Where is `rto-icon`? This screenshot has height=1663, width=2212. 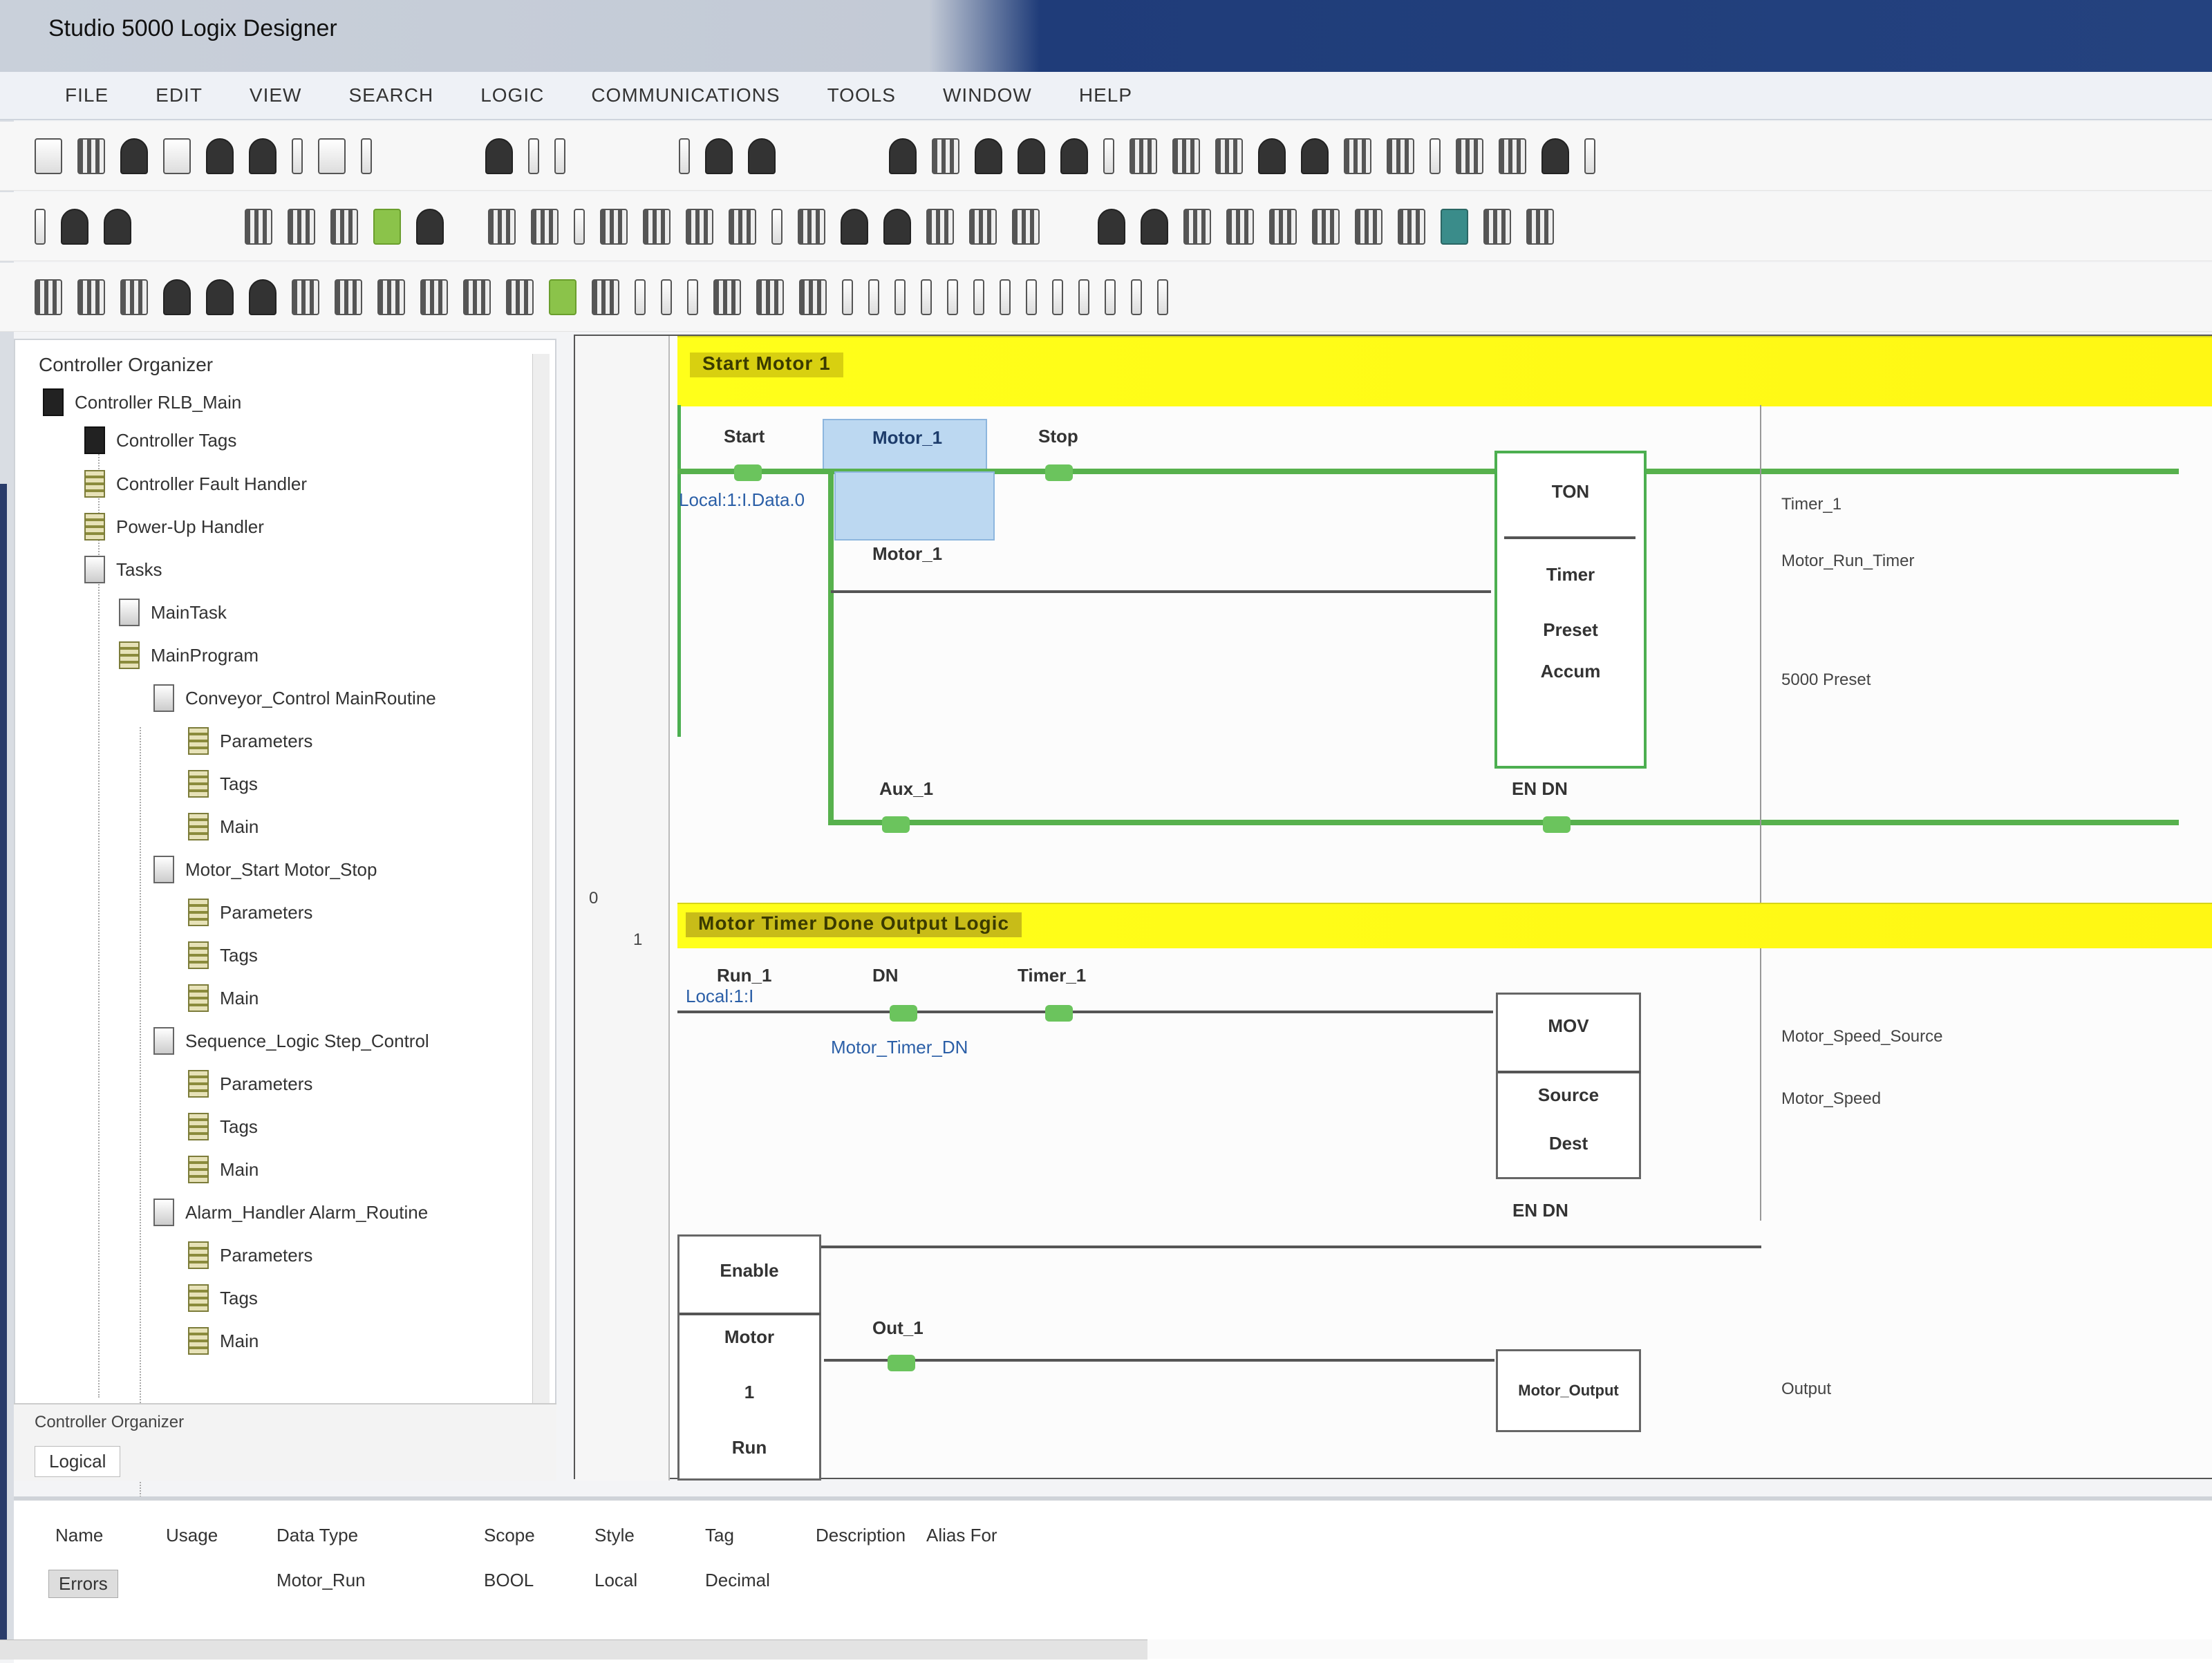
rto-icon is located at coordinates (579, 226).